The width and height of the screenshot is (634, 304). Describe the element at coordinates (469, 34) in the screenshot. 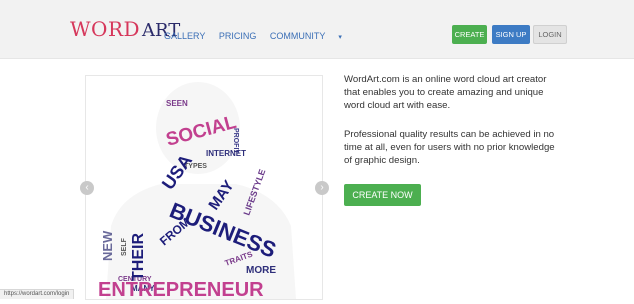

I see `create-button: CREATE` at that location.